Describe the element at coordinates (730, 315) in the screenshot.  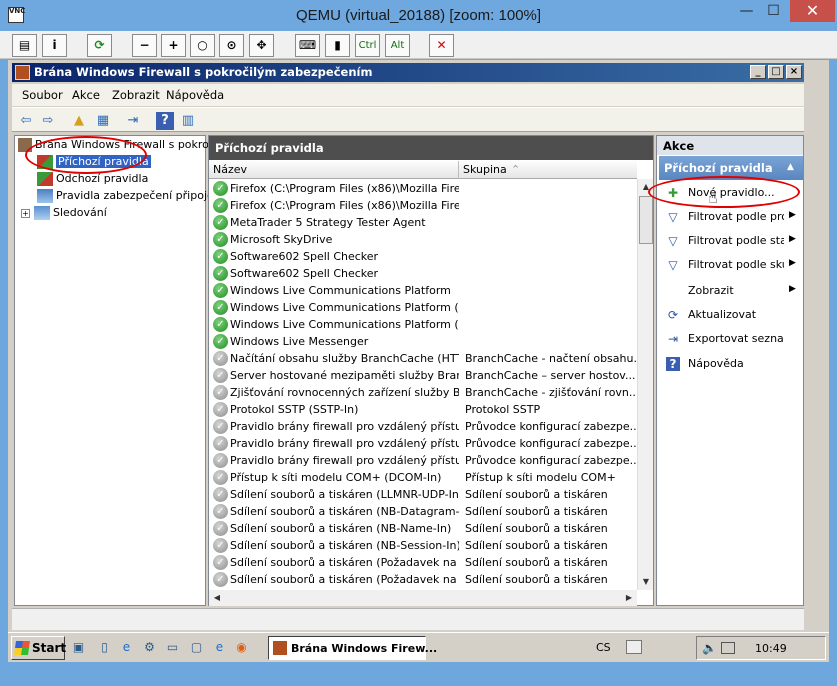
I see `action-item: ⟳ Aktualizovat` at that location.